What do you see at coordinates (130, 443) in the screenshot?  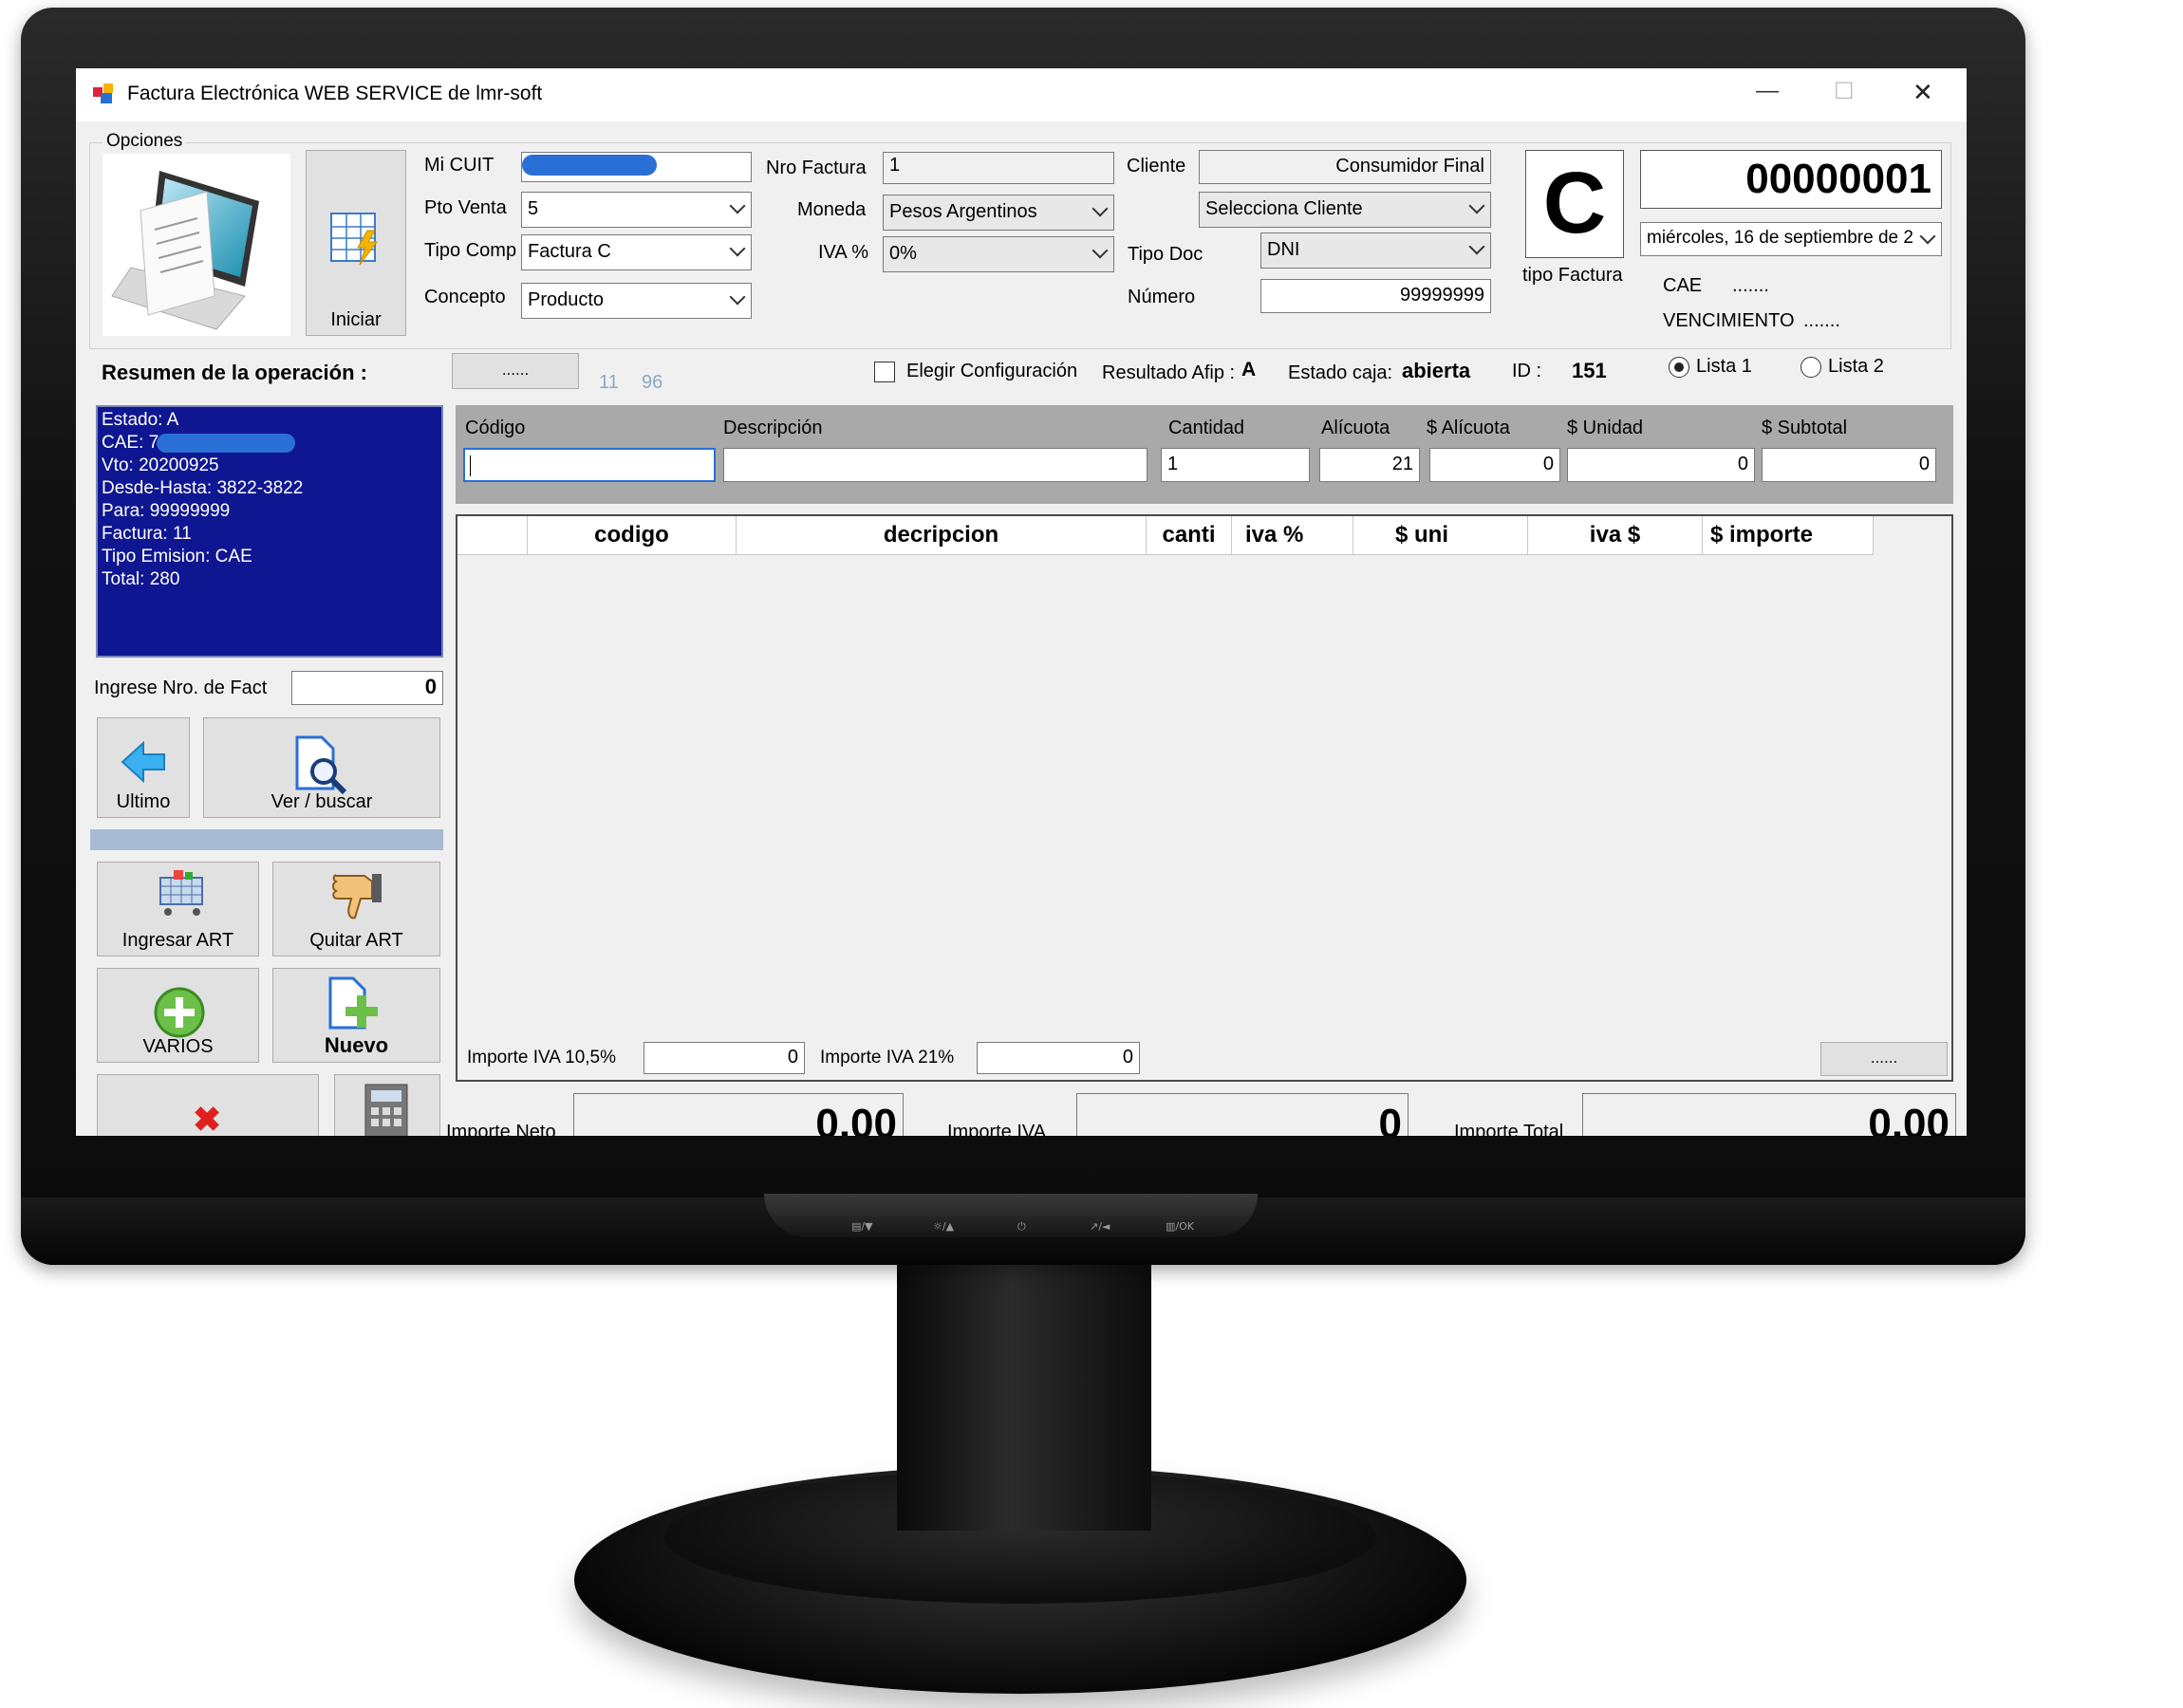 I see `resumen-line-cae: CAE: 7` at bounding box center [130, 443].